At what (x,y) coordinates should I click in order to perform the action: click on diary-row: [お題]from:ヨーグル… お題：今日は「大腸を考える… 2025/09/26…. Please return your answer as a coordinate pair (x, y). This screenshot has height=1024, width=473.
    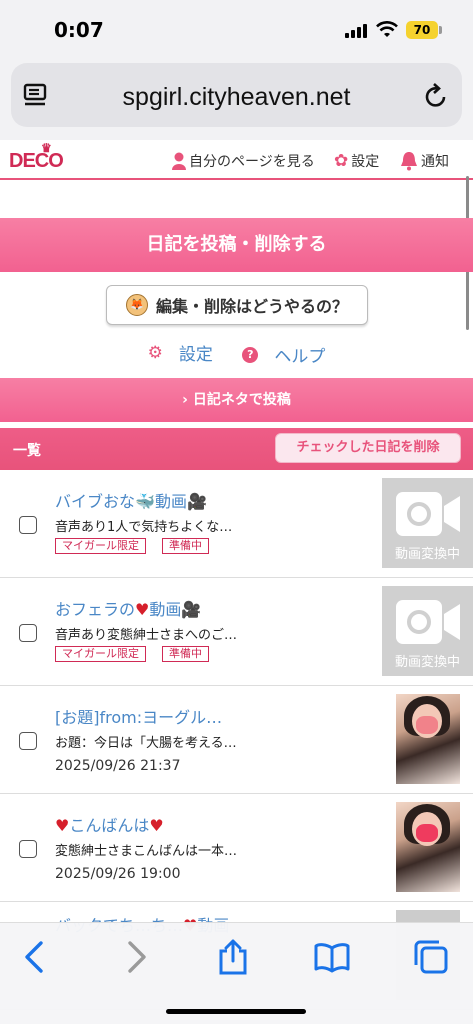
    Looking at the image, I should click on (236, 740).